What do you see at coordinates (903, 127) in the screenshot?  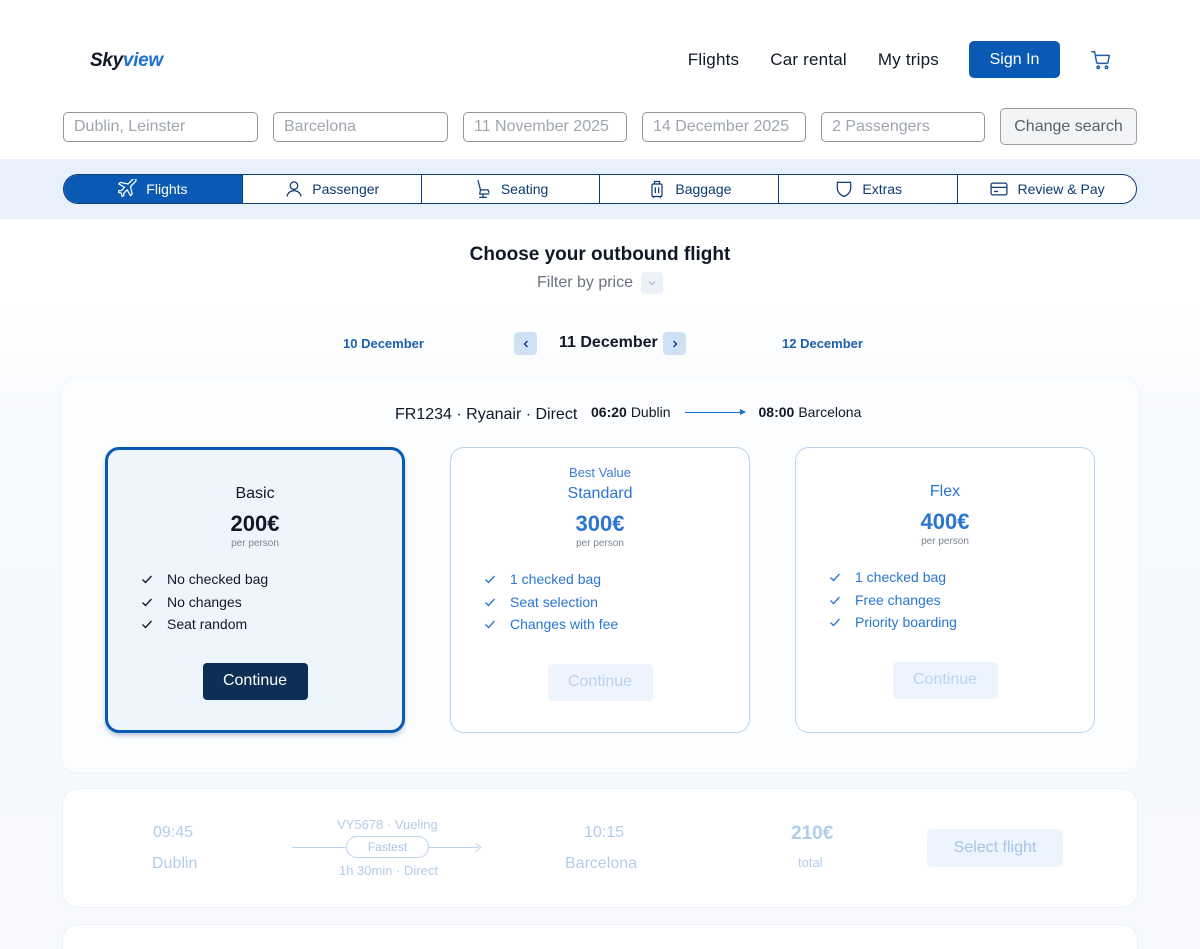 I see `passengers-field: 2 Passengers` at bounding box center [903, 127].